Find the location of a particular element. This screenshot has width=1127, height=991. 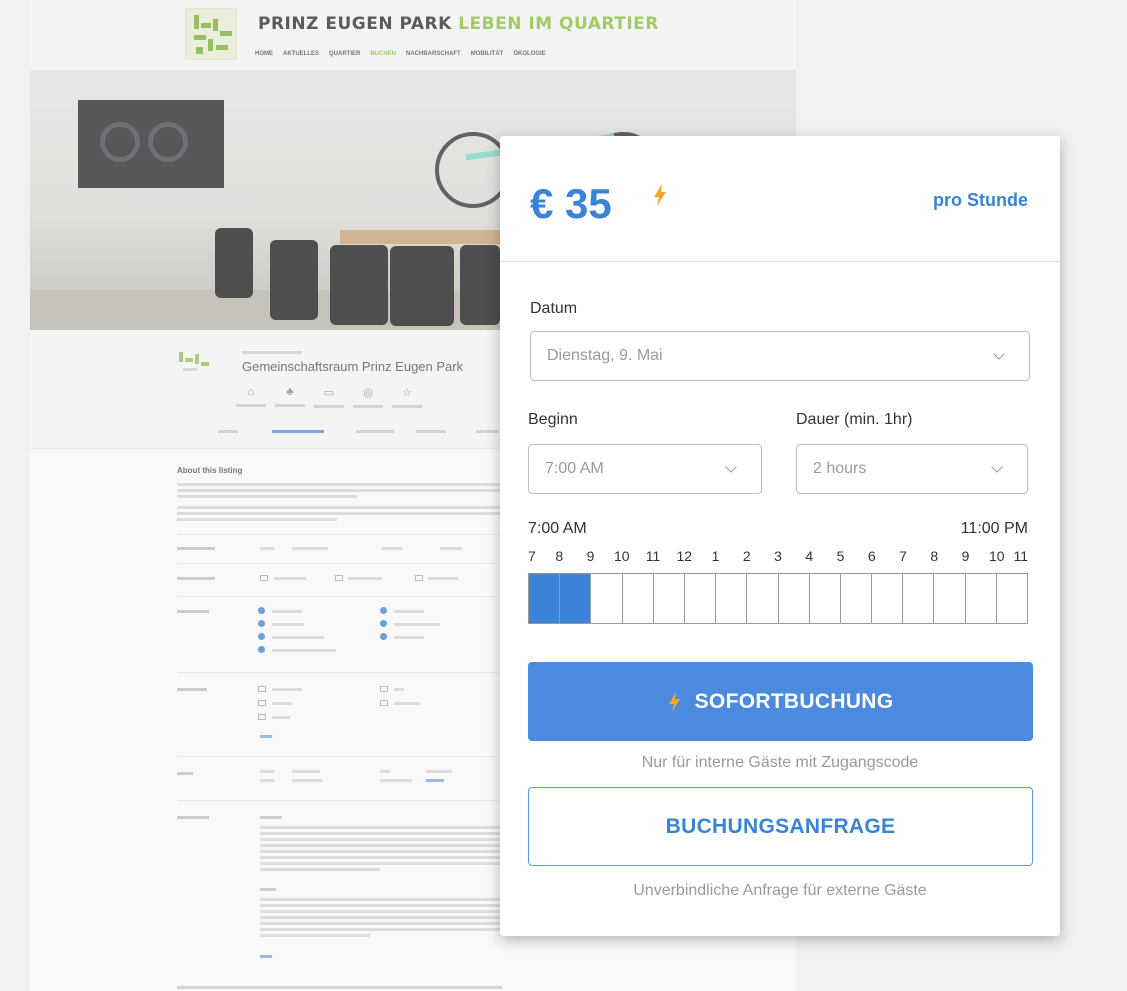

hour-label: 12 is located at coordinates (684, 556).